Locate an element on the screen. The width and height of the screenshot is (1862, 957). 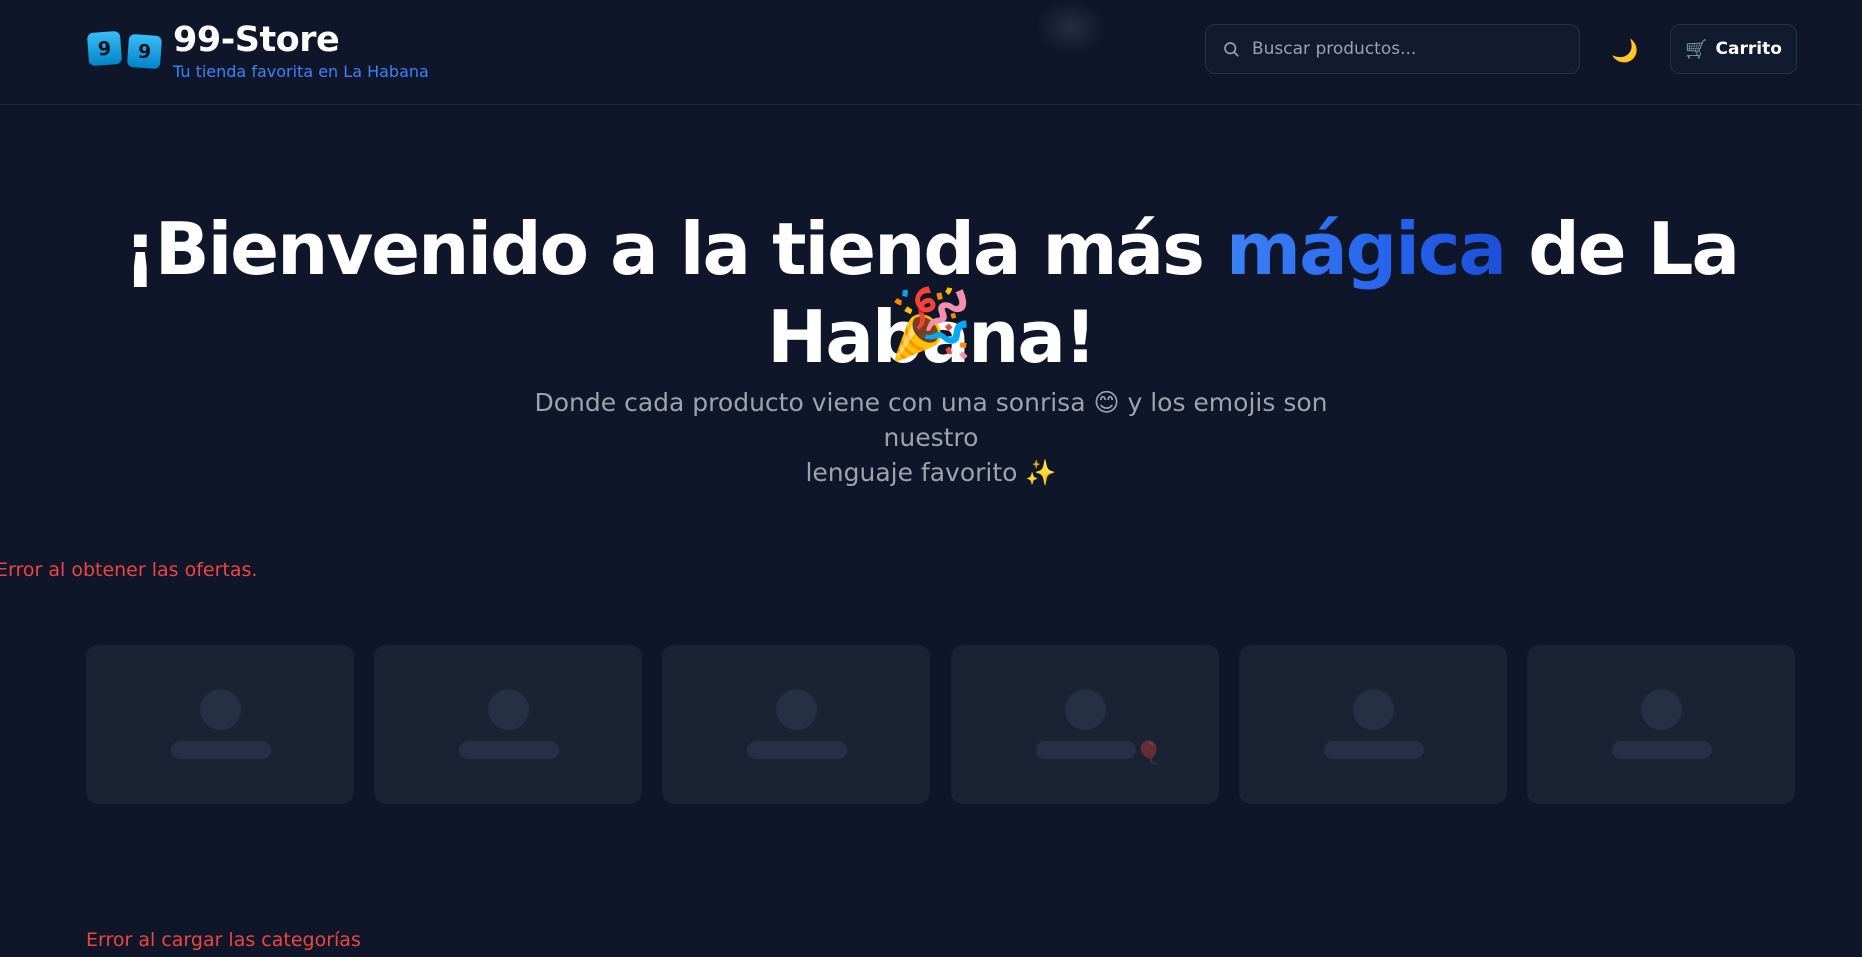
moon-icon: 🌙 is located at coordinates (1625, 51).